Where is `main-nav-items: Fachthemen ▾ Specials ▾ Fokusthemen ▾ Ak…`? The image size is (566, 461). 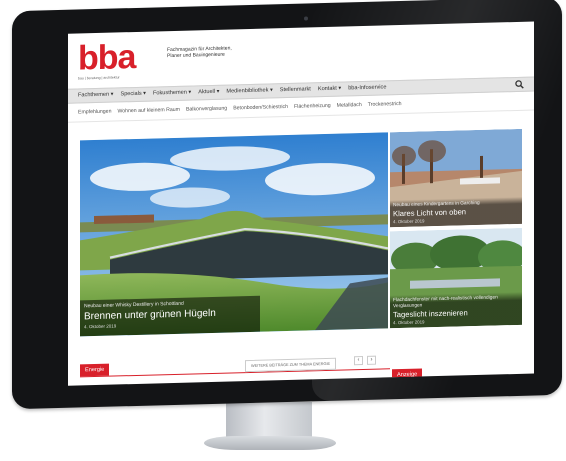
main-nav-items: Fachthemen ▾ Specials ▾ Fokusthemen ▾ Ak… is located at coordinates (232, 91).